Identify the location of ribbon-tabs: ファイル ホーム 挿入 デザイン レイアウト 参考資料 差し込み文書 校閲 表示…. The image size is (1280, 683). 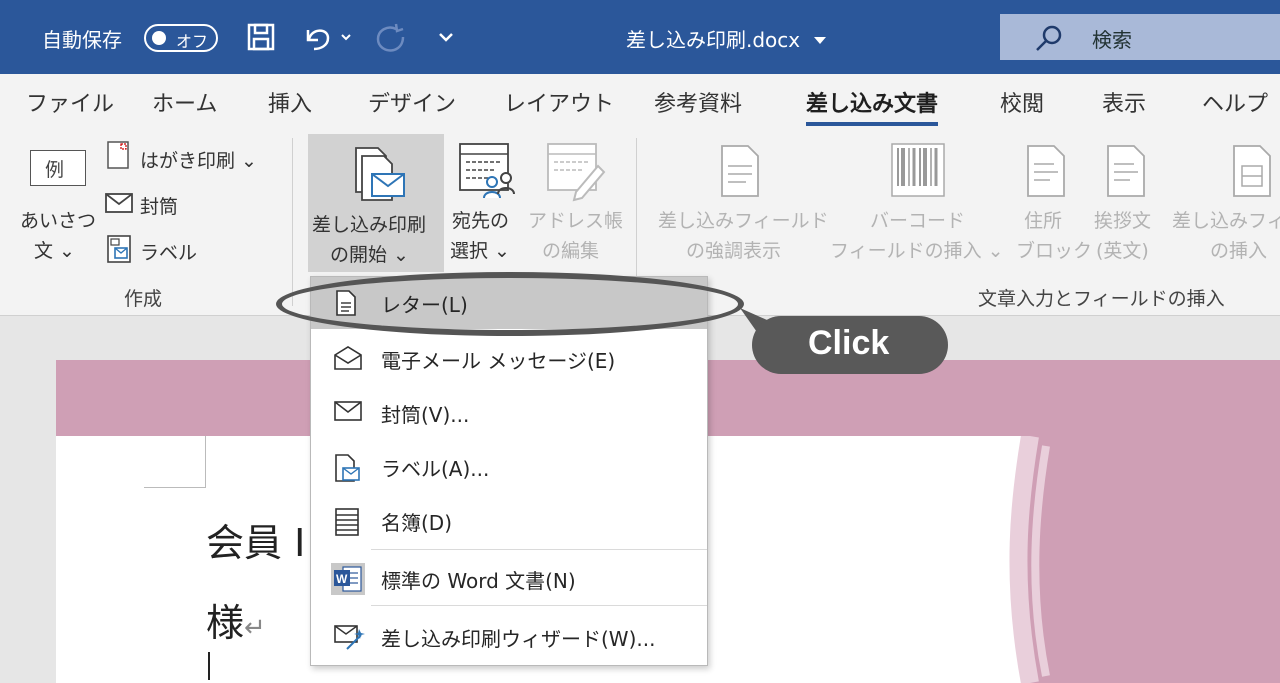
(640, 102).